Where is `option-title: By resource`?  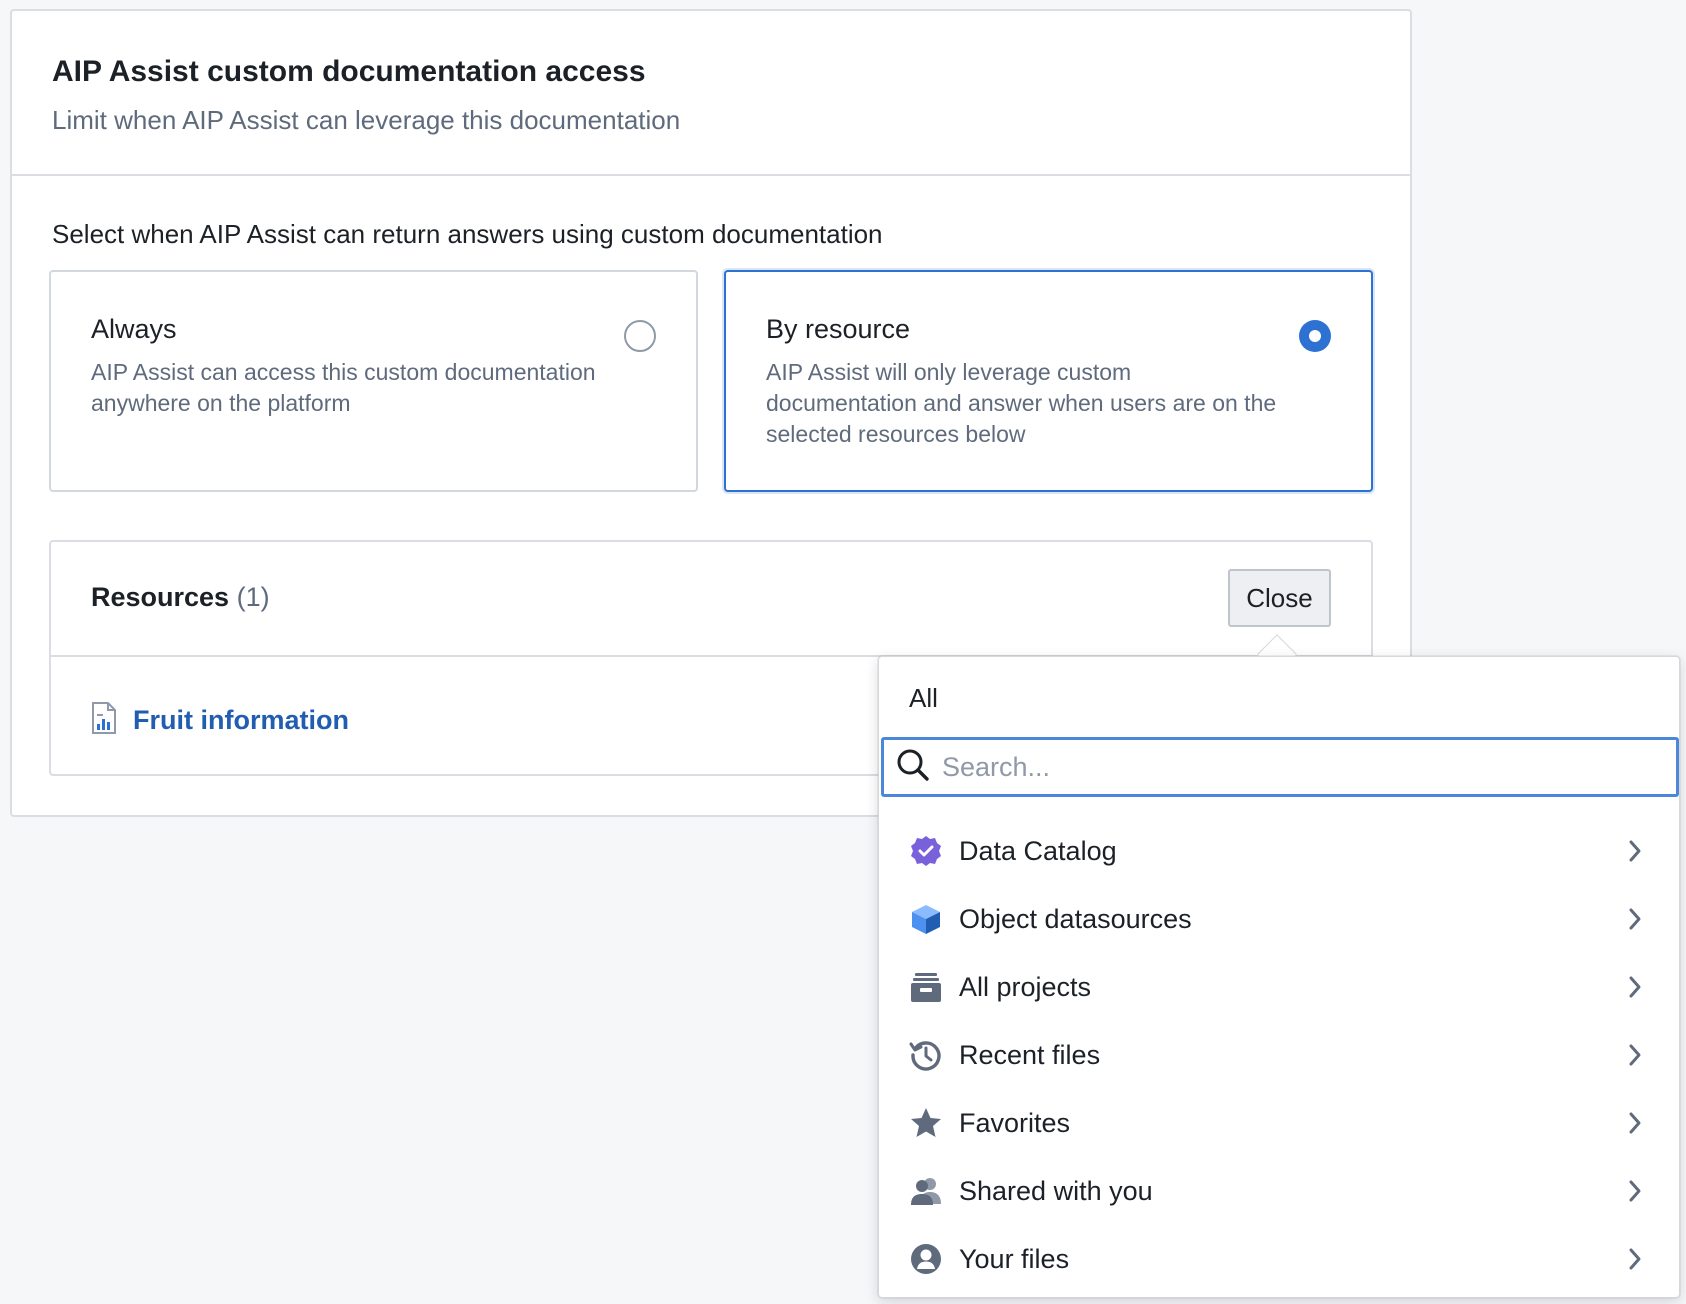 option-title: By resource is located at coordinates (838, 329).